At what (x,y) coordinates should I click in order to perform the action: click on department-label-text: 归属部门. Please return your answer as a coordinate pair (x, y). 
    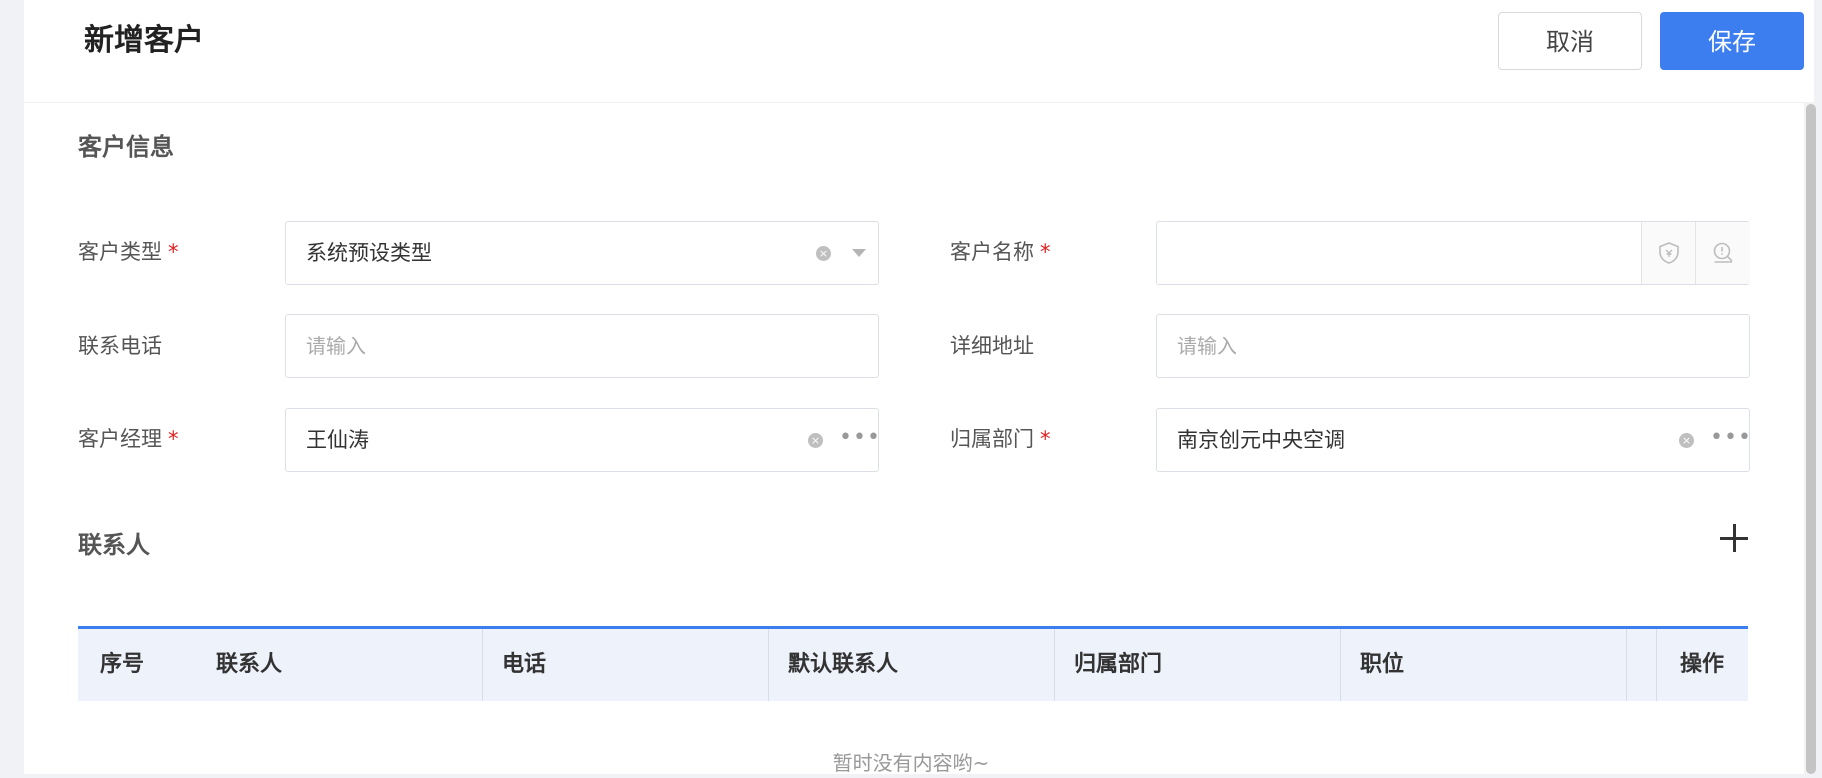
    Looking at the image, I should click on (992, 439).